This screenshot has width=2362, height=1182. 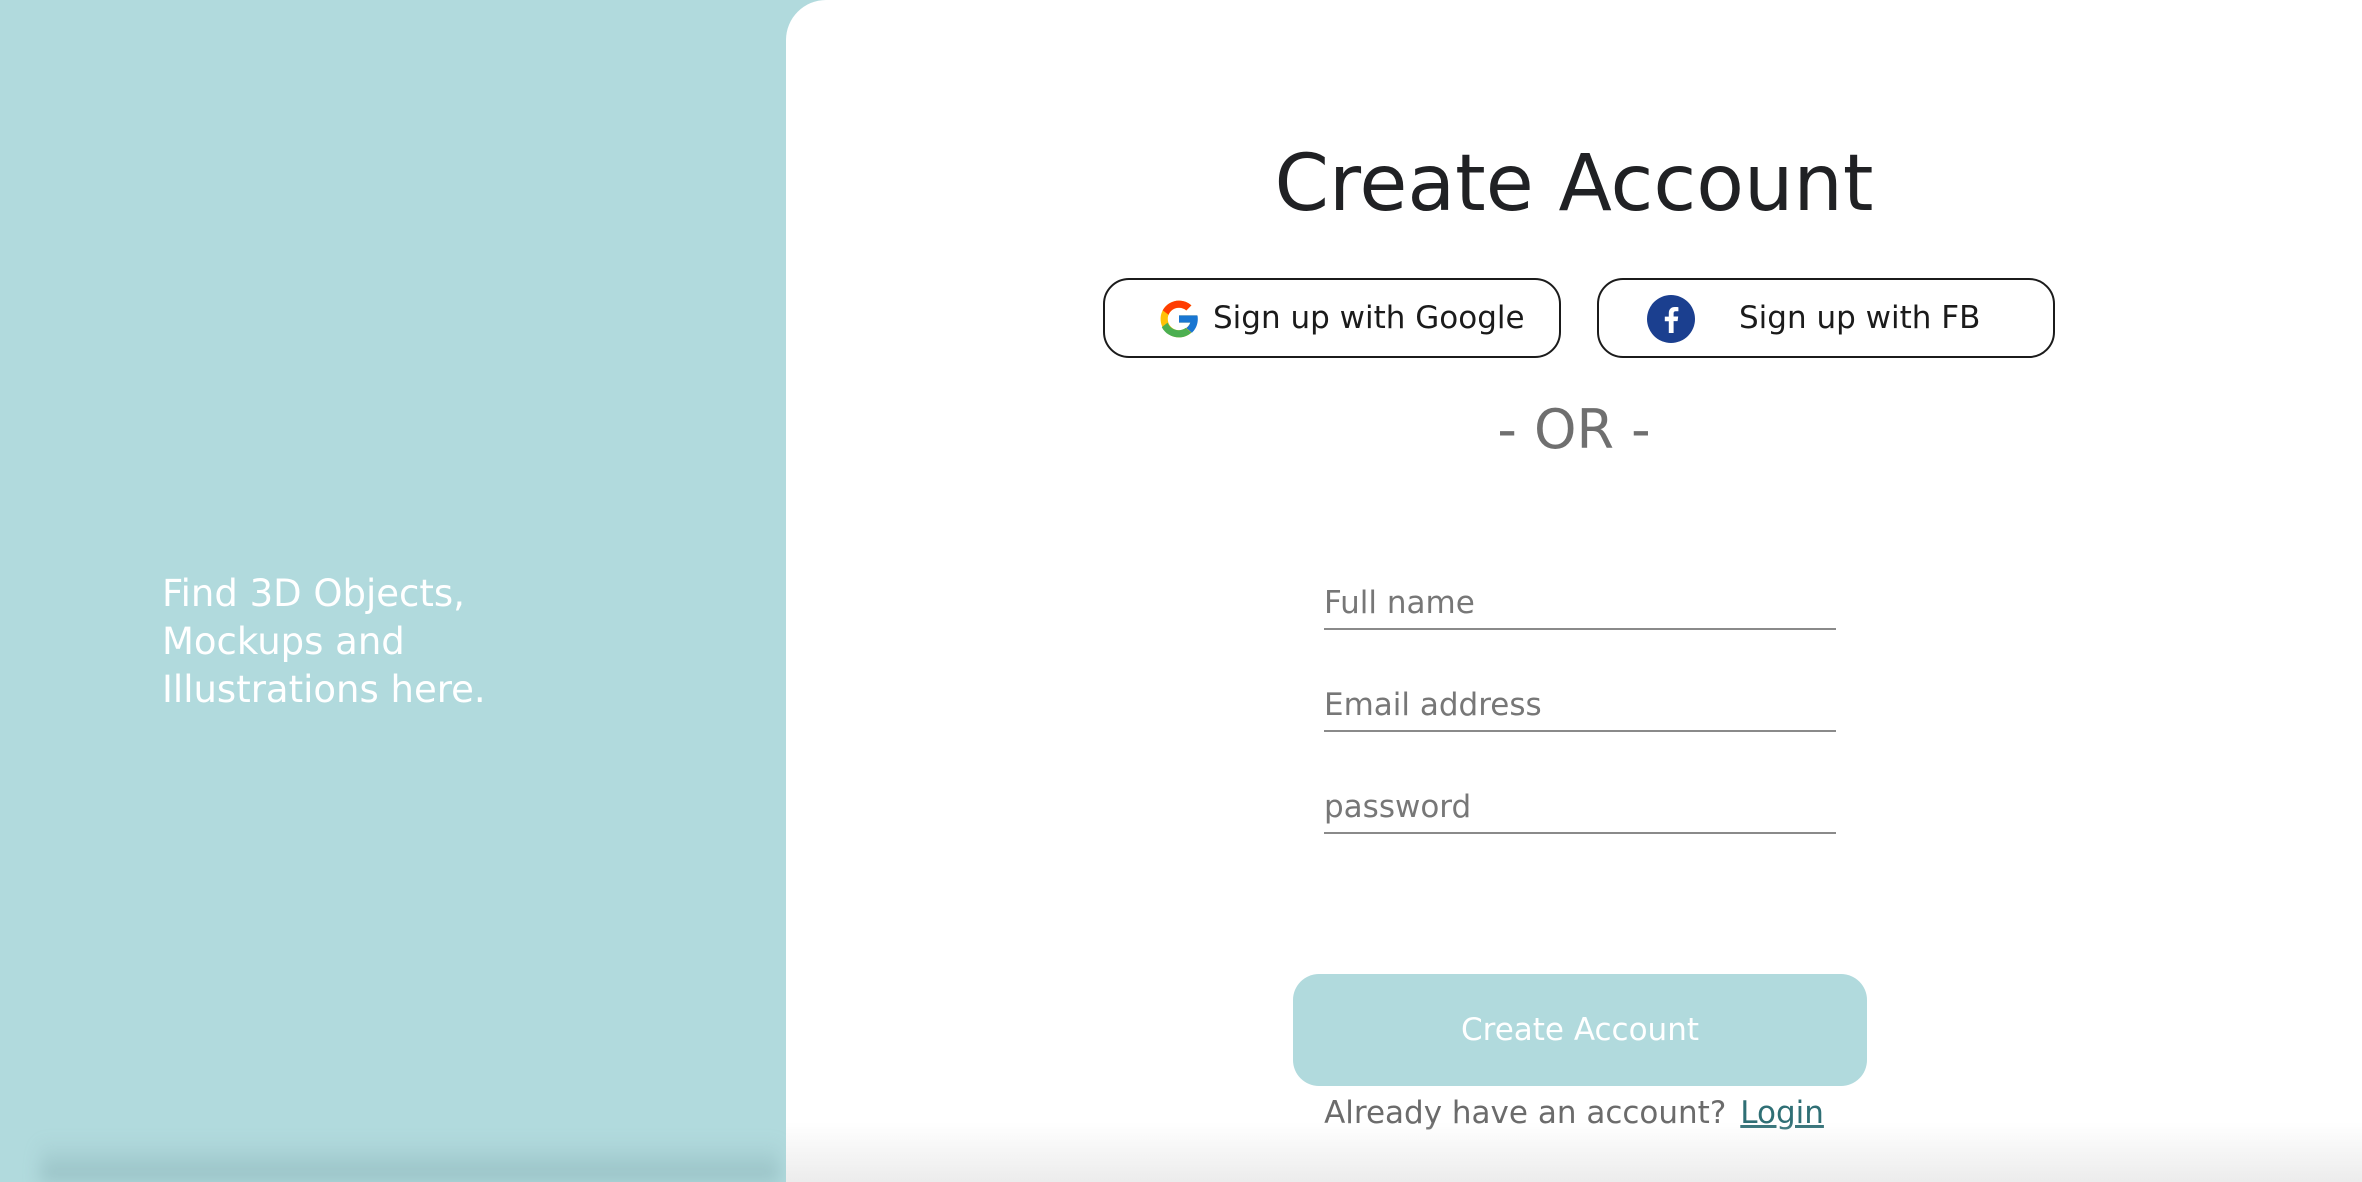 I want to click on or-divider: - OR -, so click(x=1574, y=429).